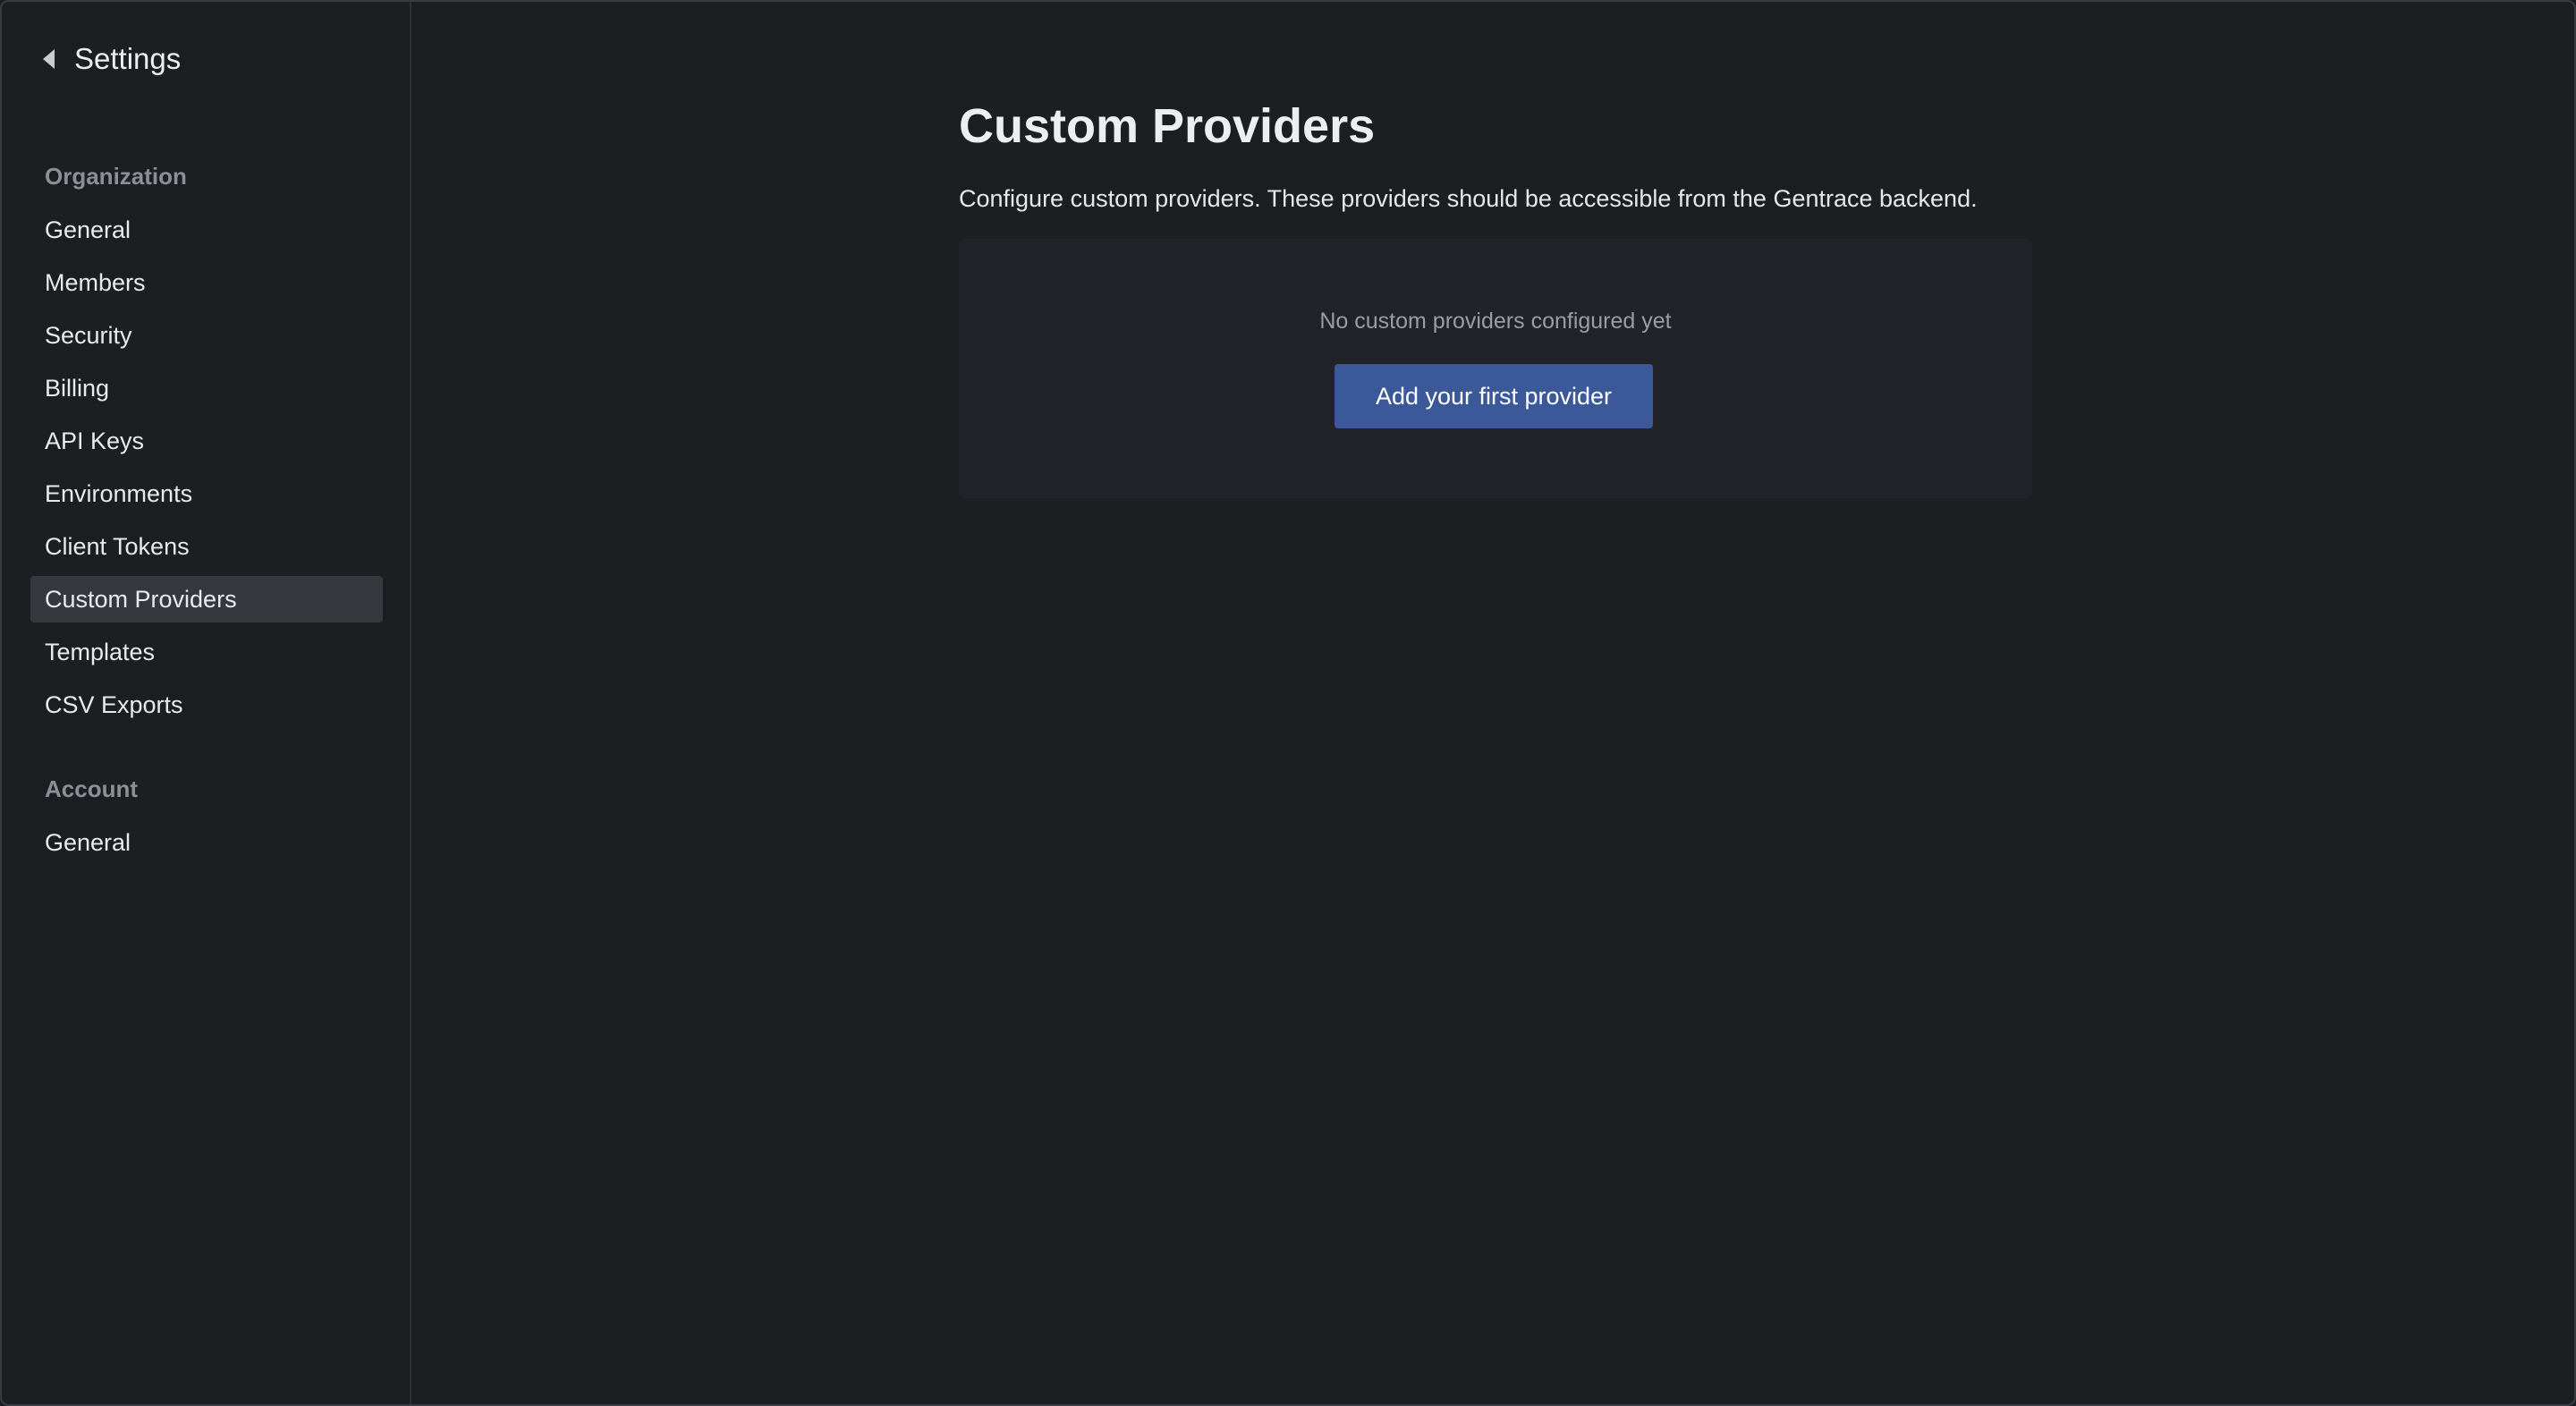  Describe the element at coordinates (206, 843) in the screenshot. I see `sidebar-item-account-general: General` at that location.